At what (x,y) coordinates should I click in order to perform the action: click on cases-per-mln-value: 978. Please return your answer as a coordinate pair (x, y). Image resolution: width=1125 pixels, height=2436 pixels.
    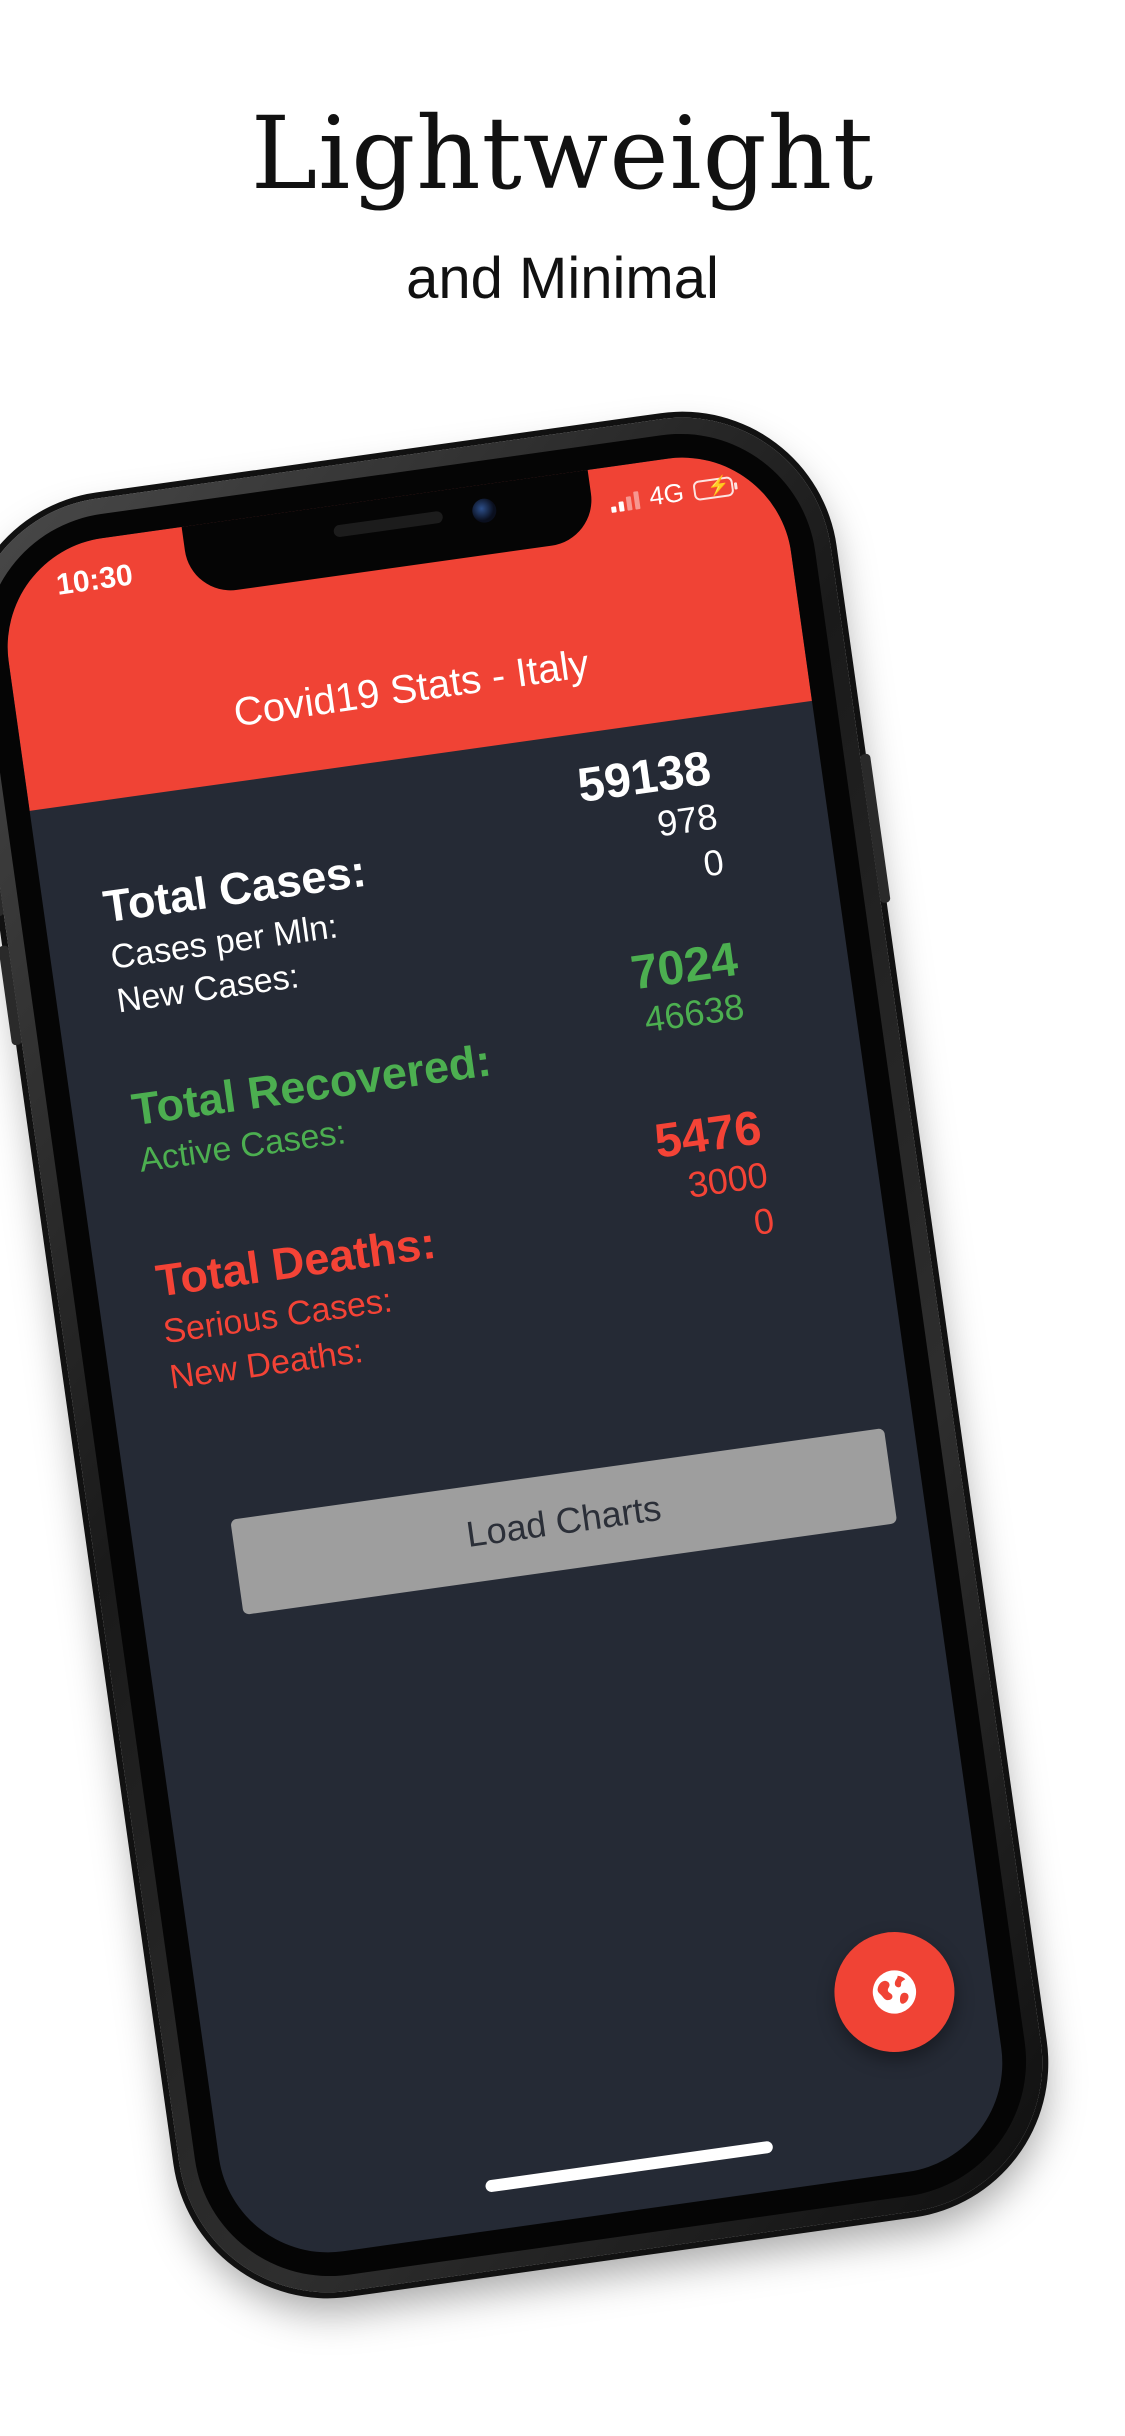
    Looking at the image, I should click on (687, 820).